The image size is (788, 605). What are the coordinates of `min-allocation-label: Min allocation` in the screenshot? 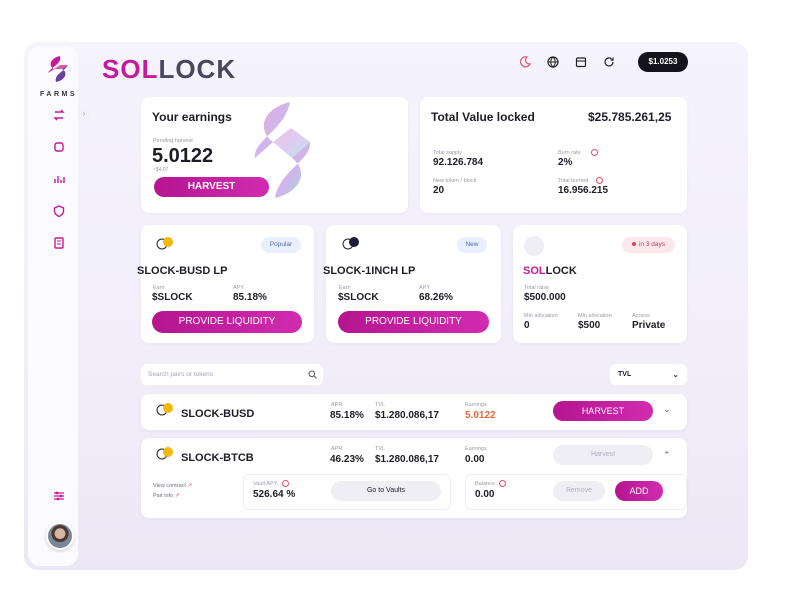 It's located at (541, 316).